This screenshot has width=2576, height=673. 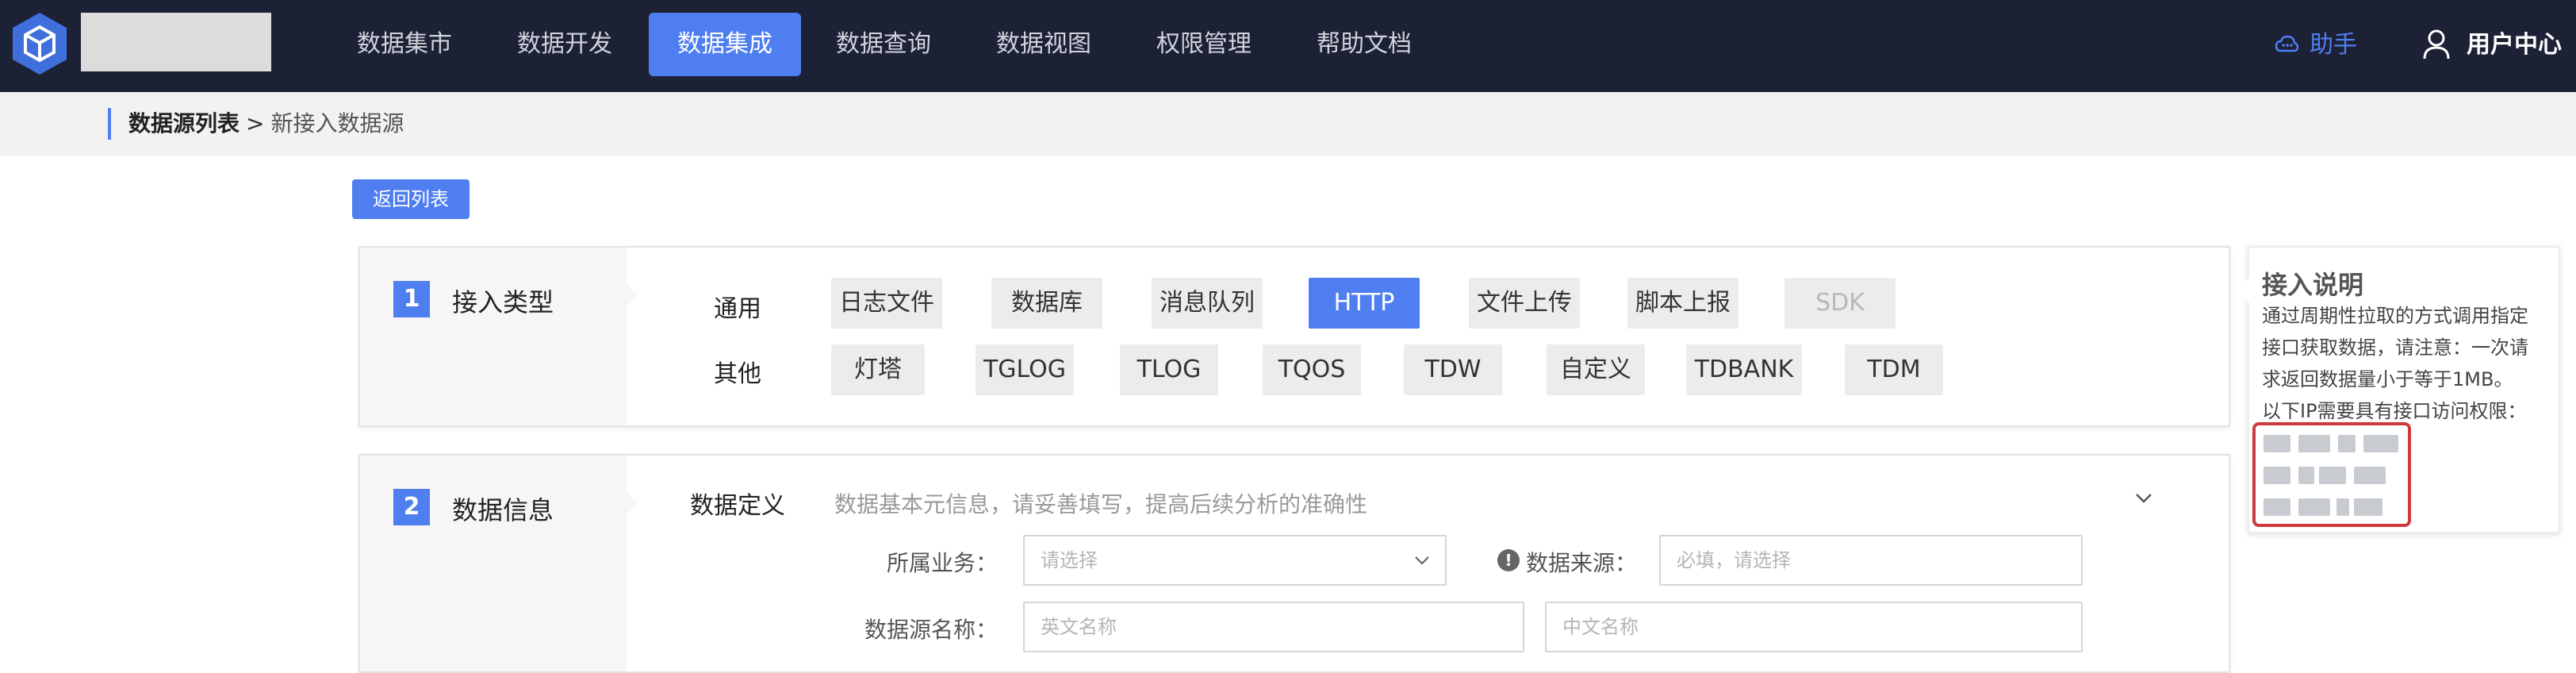 What do you see at coordinates (337, 123) in the screenshot?
I see `breadcrumb-current: 新接入数据源` at bounding box center [337, 123].